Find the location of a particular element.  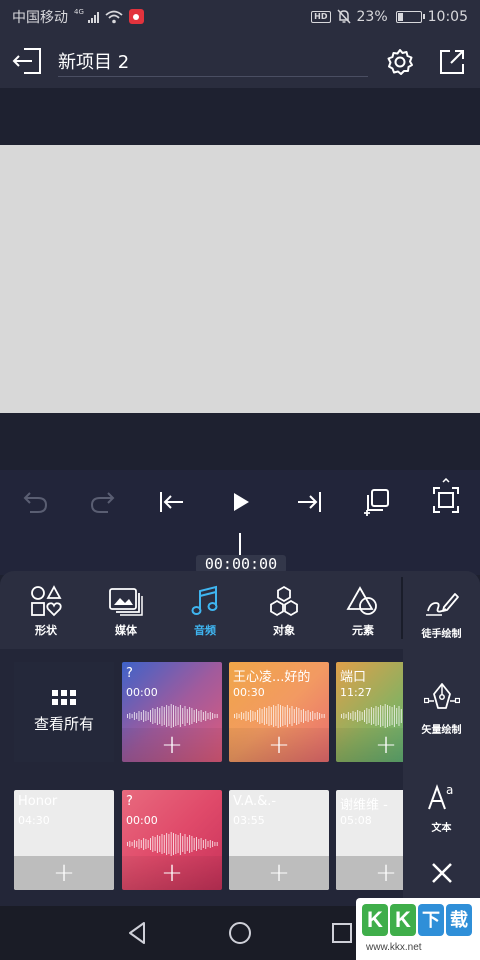

nav-back-icon is located at coordinates (138, 933).